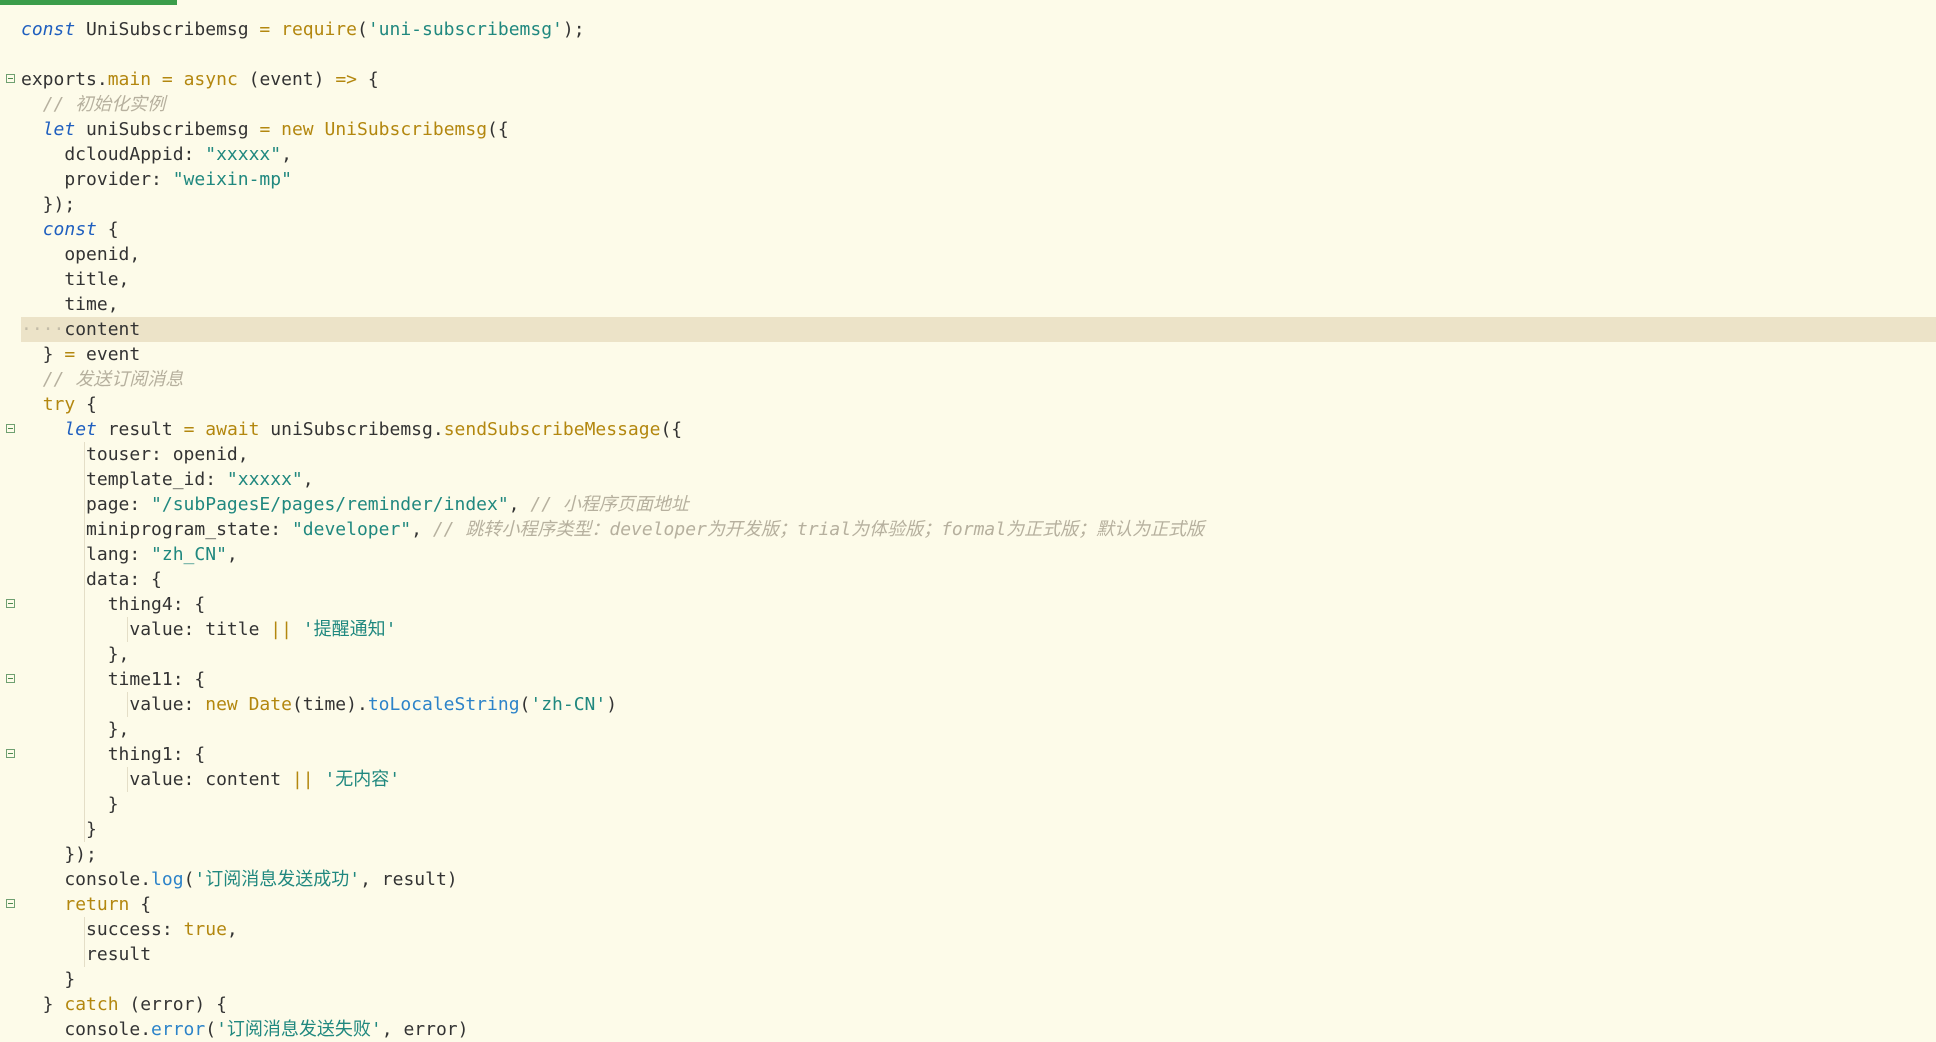 The image size is (1936, 1042). What do you see at coordinates (978, 479) in the screenshot?
I see `code-line: template_id: "xxxxx",` at bounding box center [978, 479].